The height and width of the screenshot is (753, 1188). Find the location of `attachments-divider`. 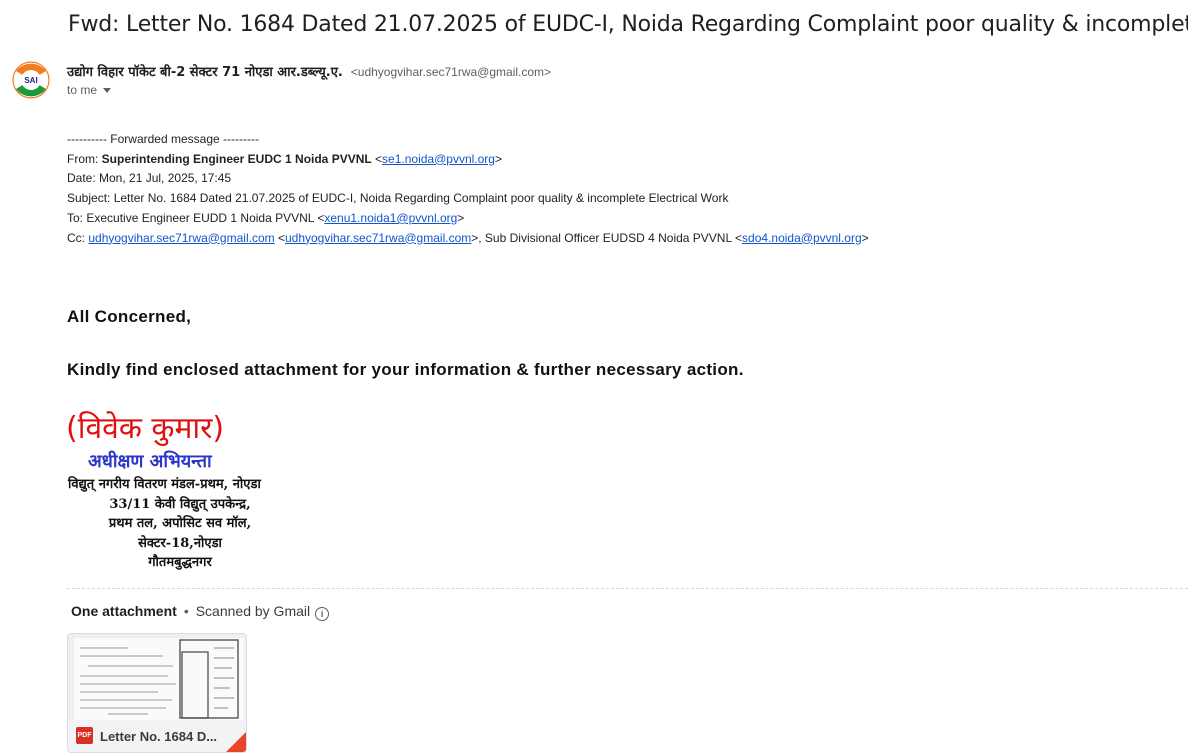

attachments-divider is located at coordinates (627, 588).